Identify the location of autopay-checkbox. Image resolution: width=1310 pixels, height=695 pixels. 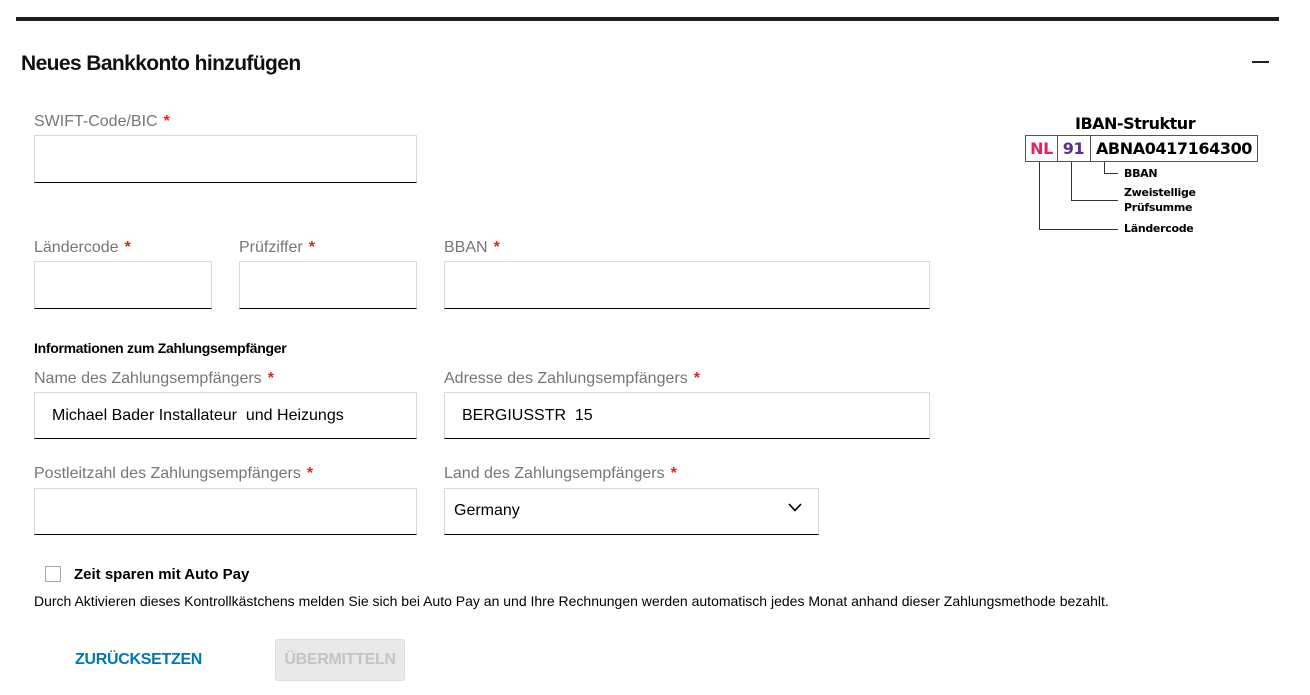
(53, 574).